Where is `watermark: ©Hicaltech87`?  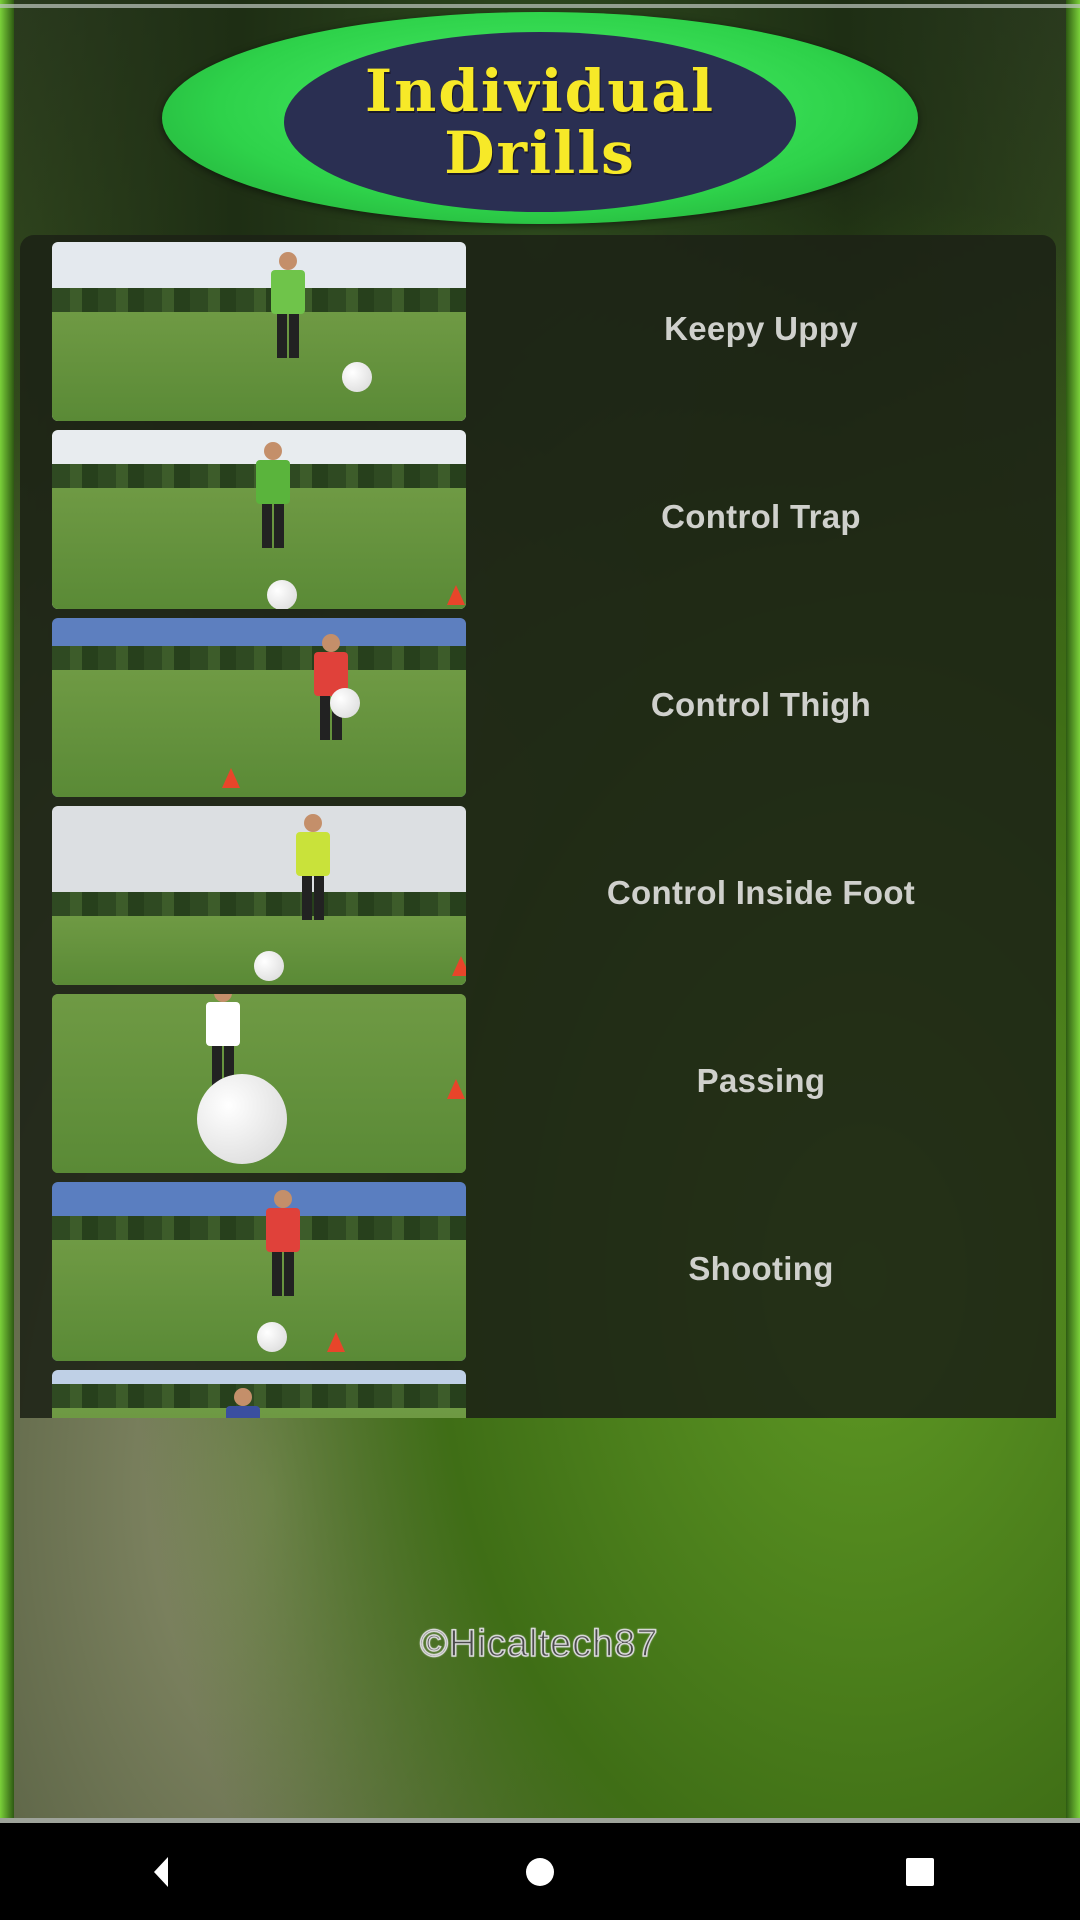 watermark: ©Hicaltech87 is located at coordinates (539, 1644).